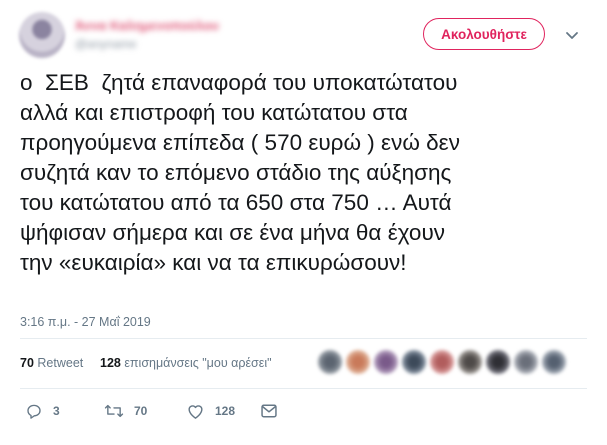 The image size is (607, 445). What do you see at coordinates (125, 411) in the screenshot?
I see `retweet-button: 70` at bounding box center [125, 411].